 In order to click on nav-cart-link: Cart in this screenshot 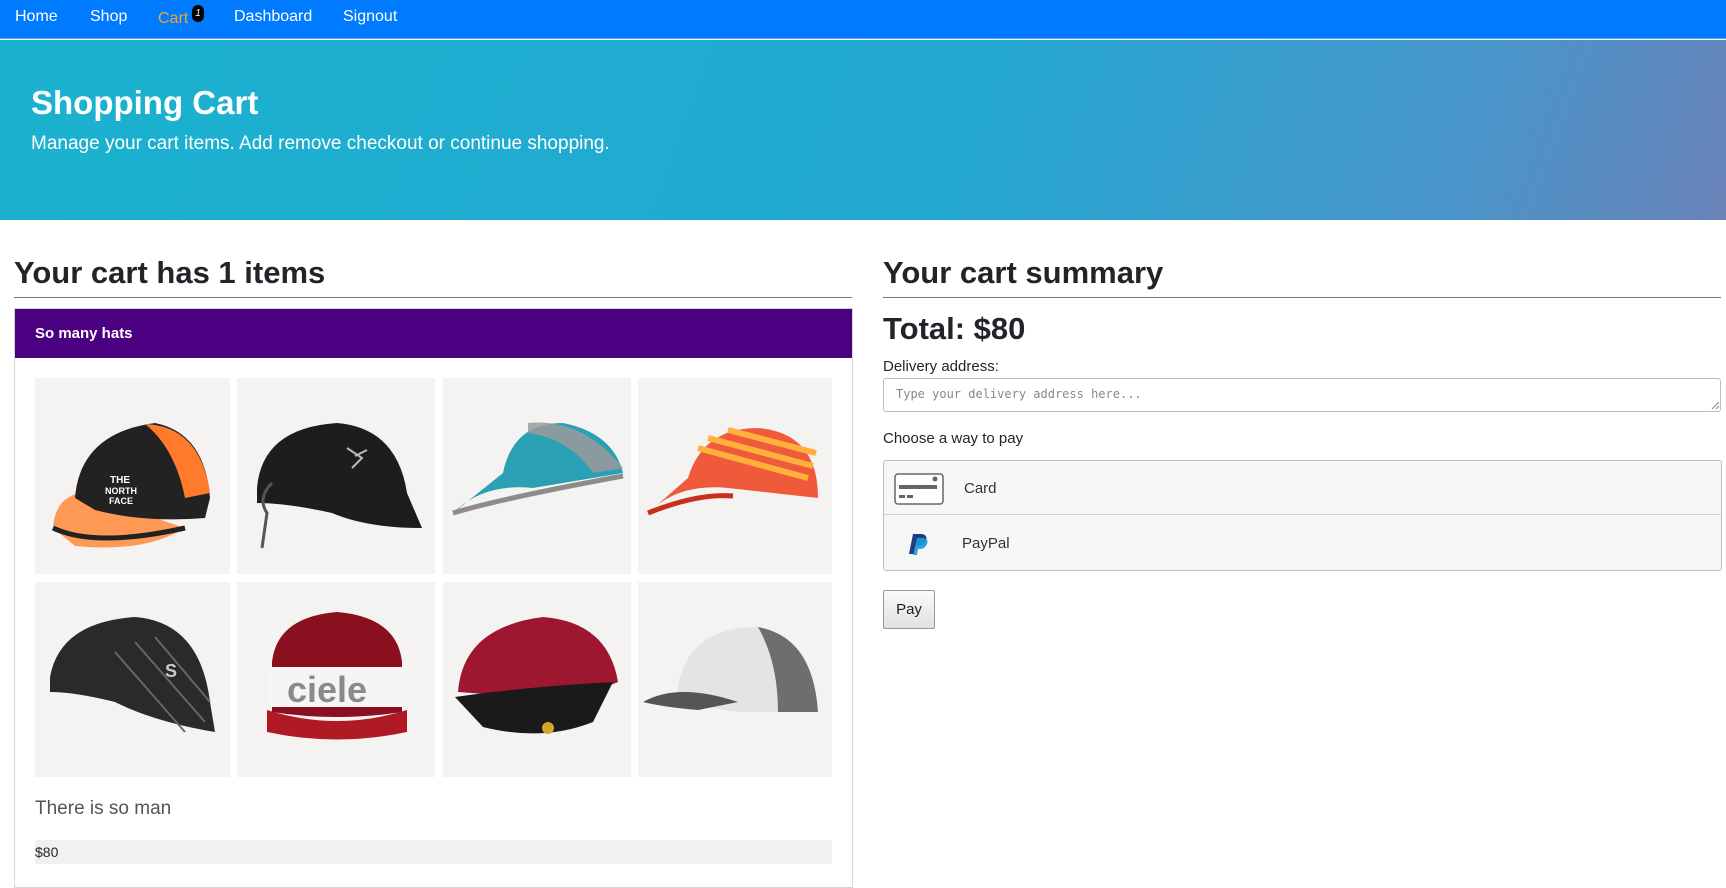, I will do `click(173, 19)`.